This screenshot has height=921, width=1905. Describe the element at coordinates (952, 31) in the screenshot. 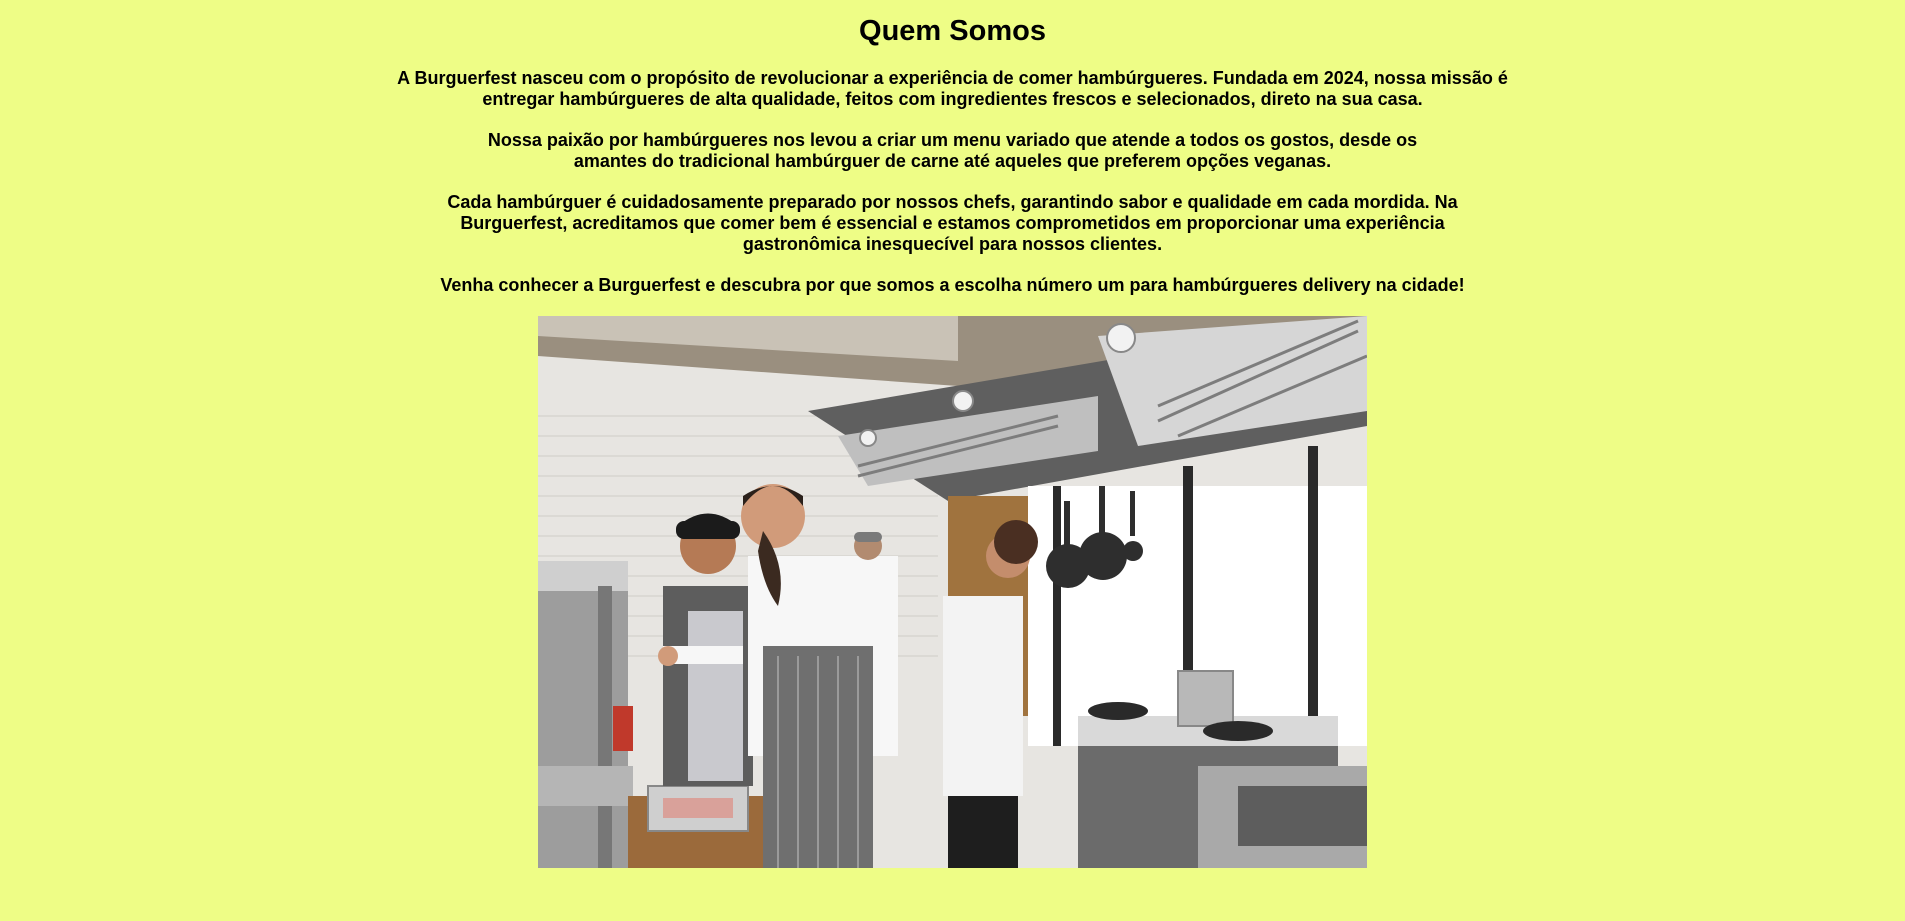

I see `page-title: Quem Somos` at that location.